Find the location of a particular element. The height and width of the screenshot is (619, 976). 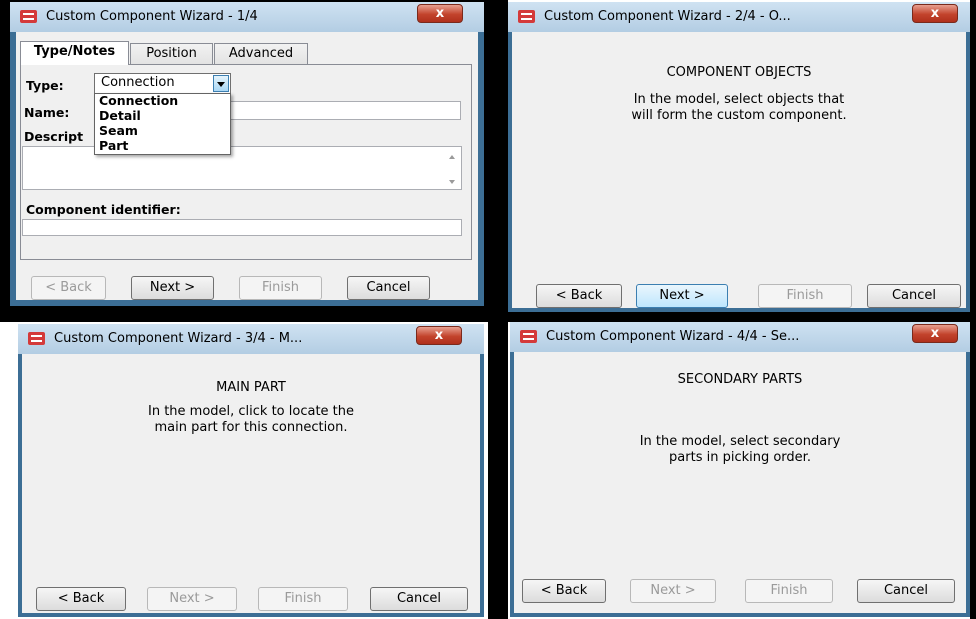

tab-type-notes: Type/Notes is located at coordinates (74, 53).